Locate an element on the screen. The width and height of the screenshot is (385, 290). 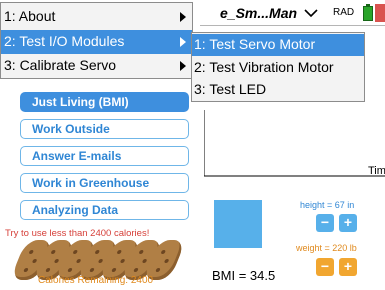
submenu-item-test-servo-motor: 1: Test Servo Motor is located at coordinates (278, 45).